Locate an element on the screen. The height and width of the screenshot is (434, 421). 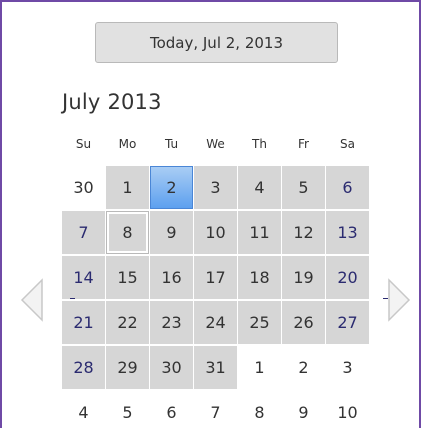
weekday-label: Th is located at coordinates (259, 144).